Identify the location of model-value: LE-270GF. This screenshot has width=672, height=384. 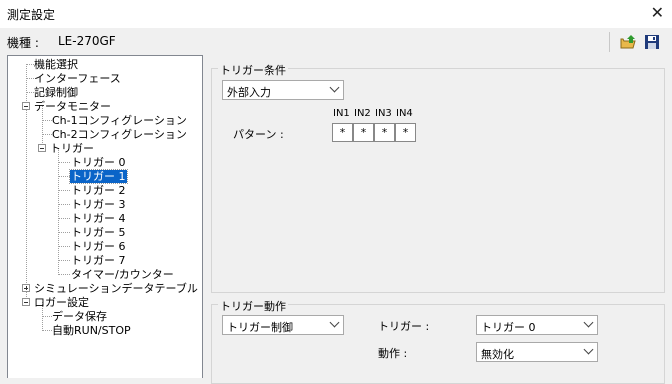
(87, 41).